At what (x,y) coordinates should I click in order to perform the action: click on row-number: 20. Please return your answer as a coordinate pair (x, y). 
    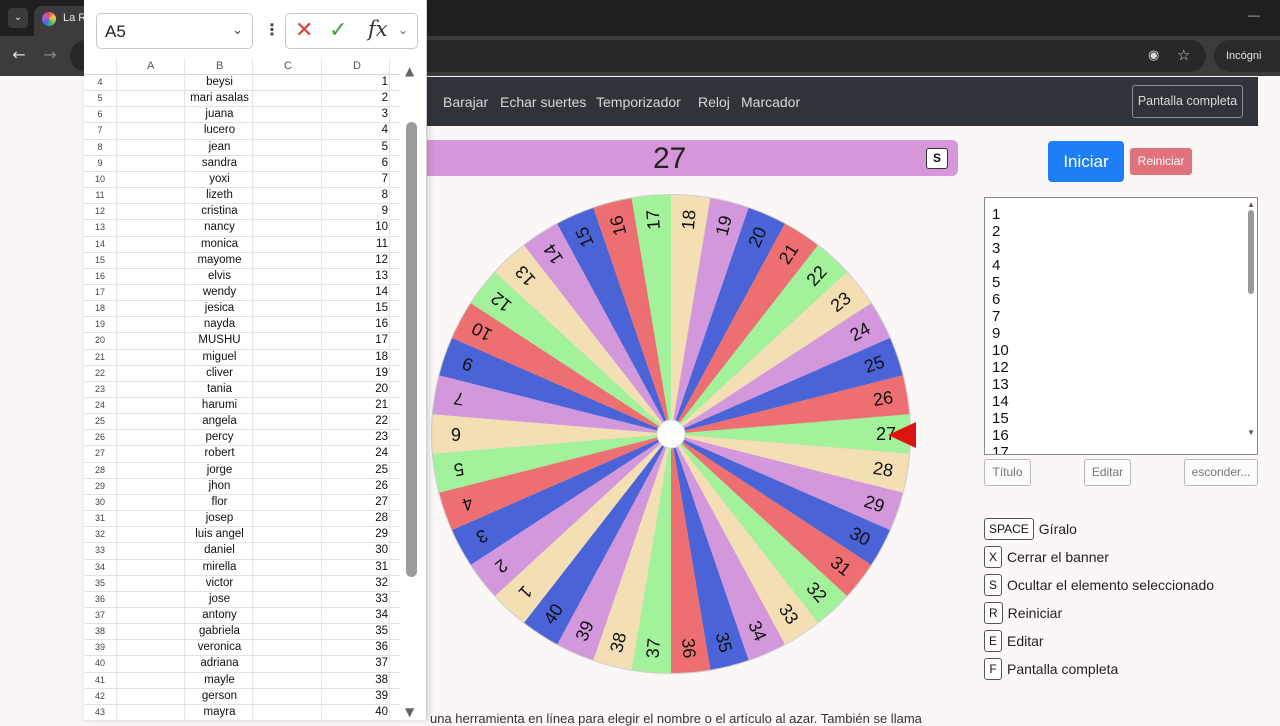
    Looking at the image, I should click on (100, 340).